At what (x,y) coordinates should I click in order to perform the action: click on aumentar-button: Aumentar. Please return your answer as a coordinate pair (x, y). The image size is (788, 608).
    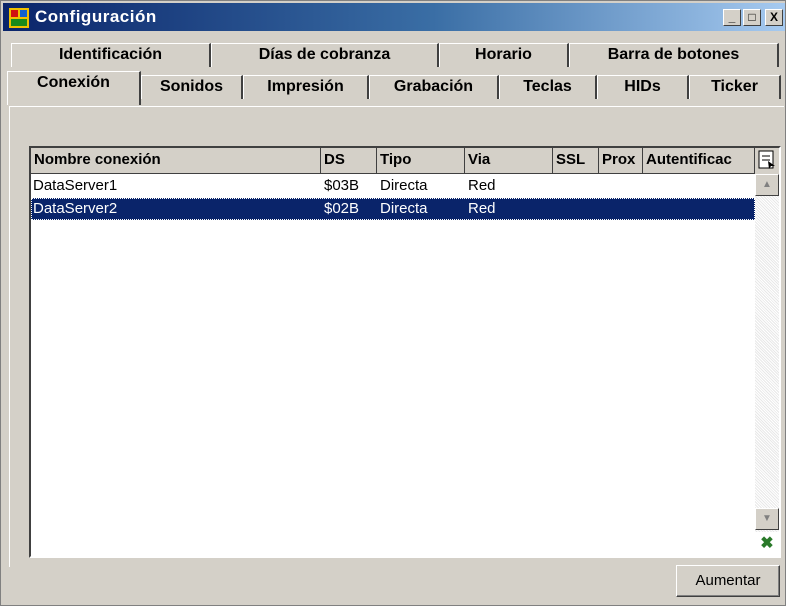
    Looking at the image, I should click on (728, 581).